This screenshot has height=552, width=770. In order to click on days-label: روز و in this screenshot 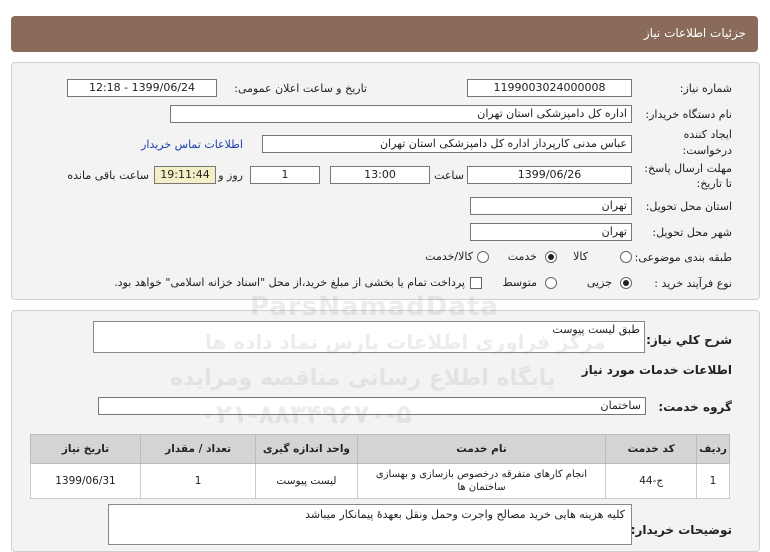, I will do `click(230, 175)`.